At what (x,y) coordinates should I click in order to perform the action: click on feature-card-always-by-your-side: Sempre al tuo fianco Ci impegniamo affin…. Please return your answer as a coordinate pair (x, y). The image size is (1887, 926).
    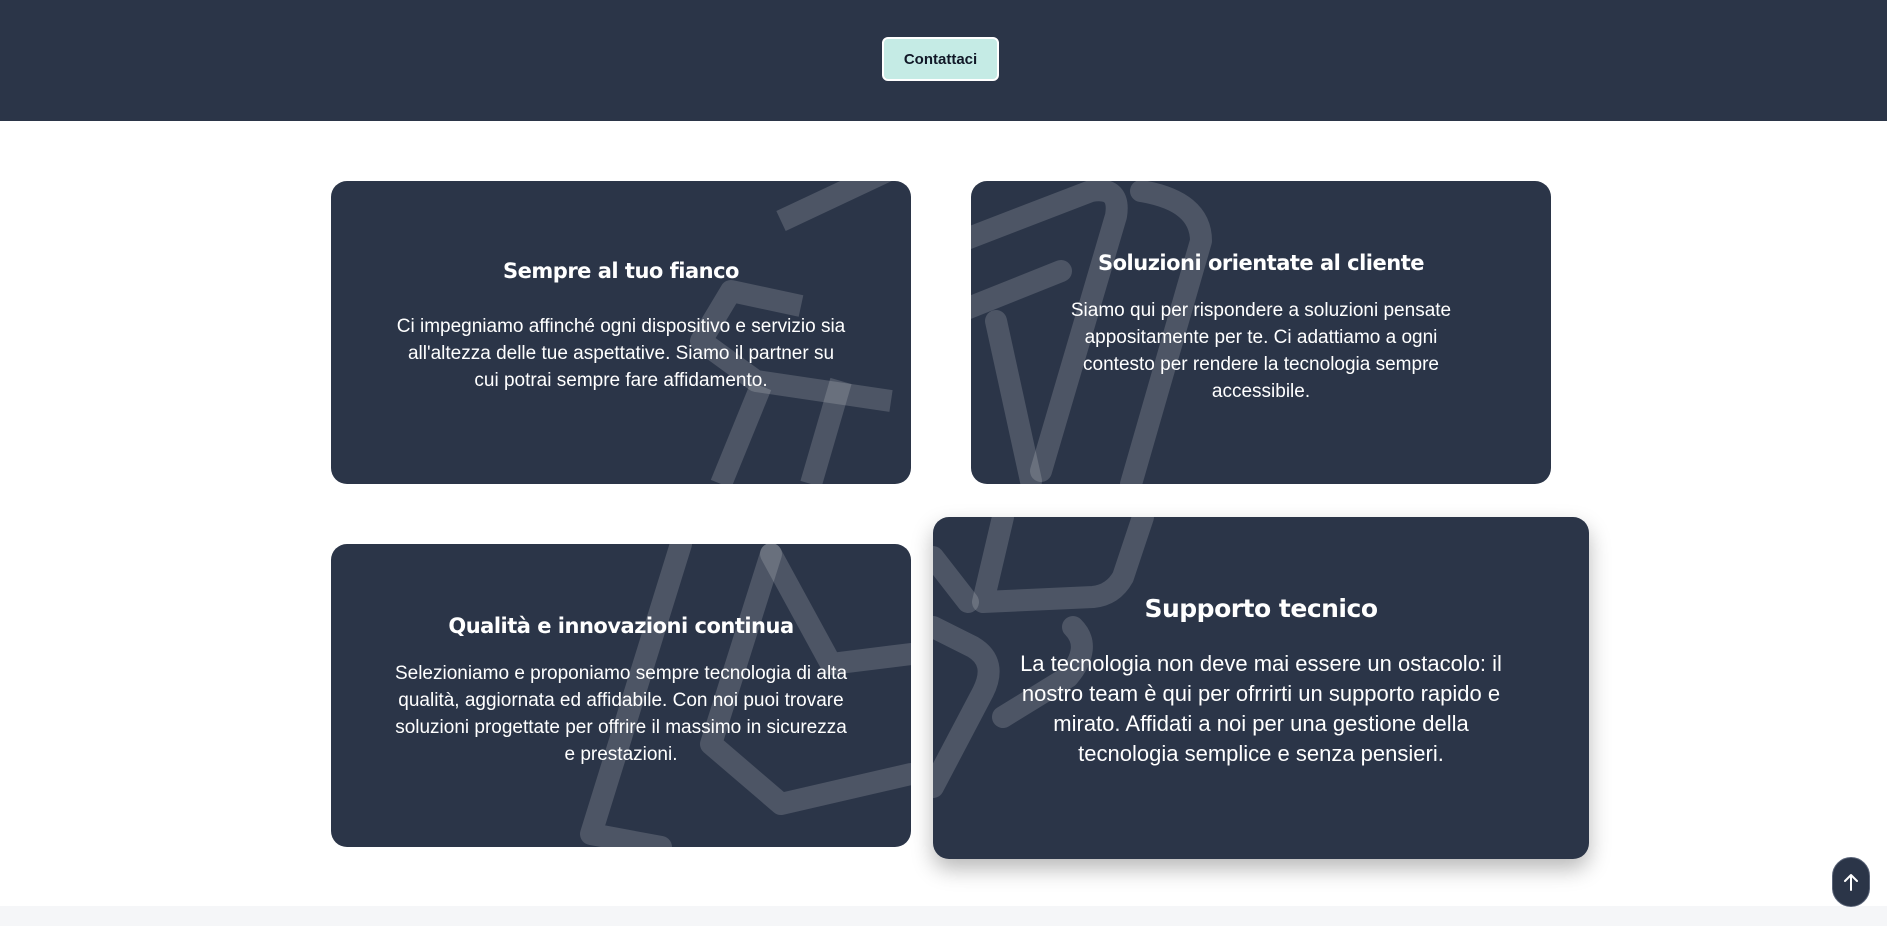
    Looking at the image, I should click on (621, 332).